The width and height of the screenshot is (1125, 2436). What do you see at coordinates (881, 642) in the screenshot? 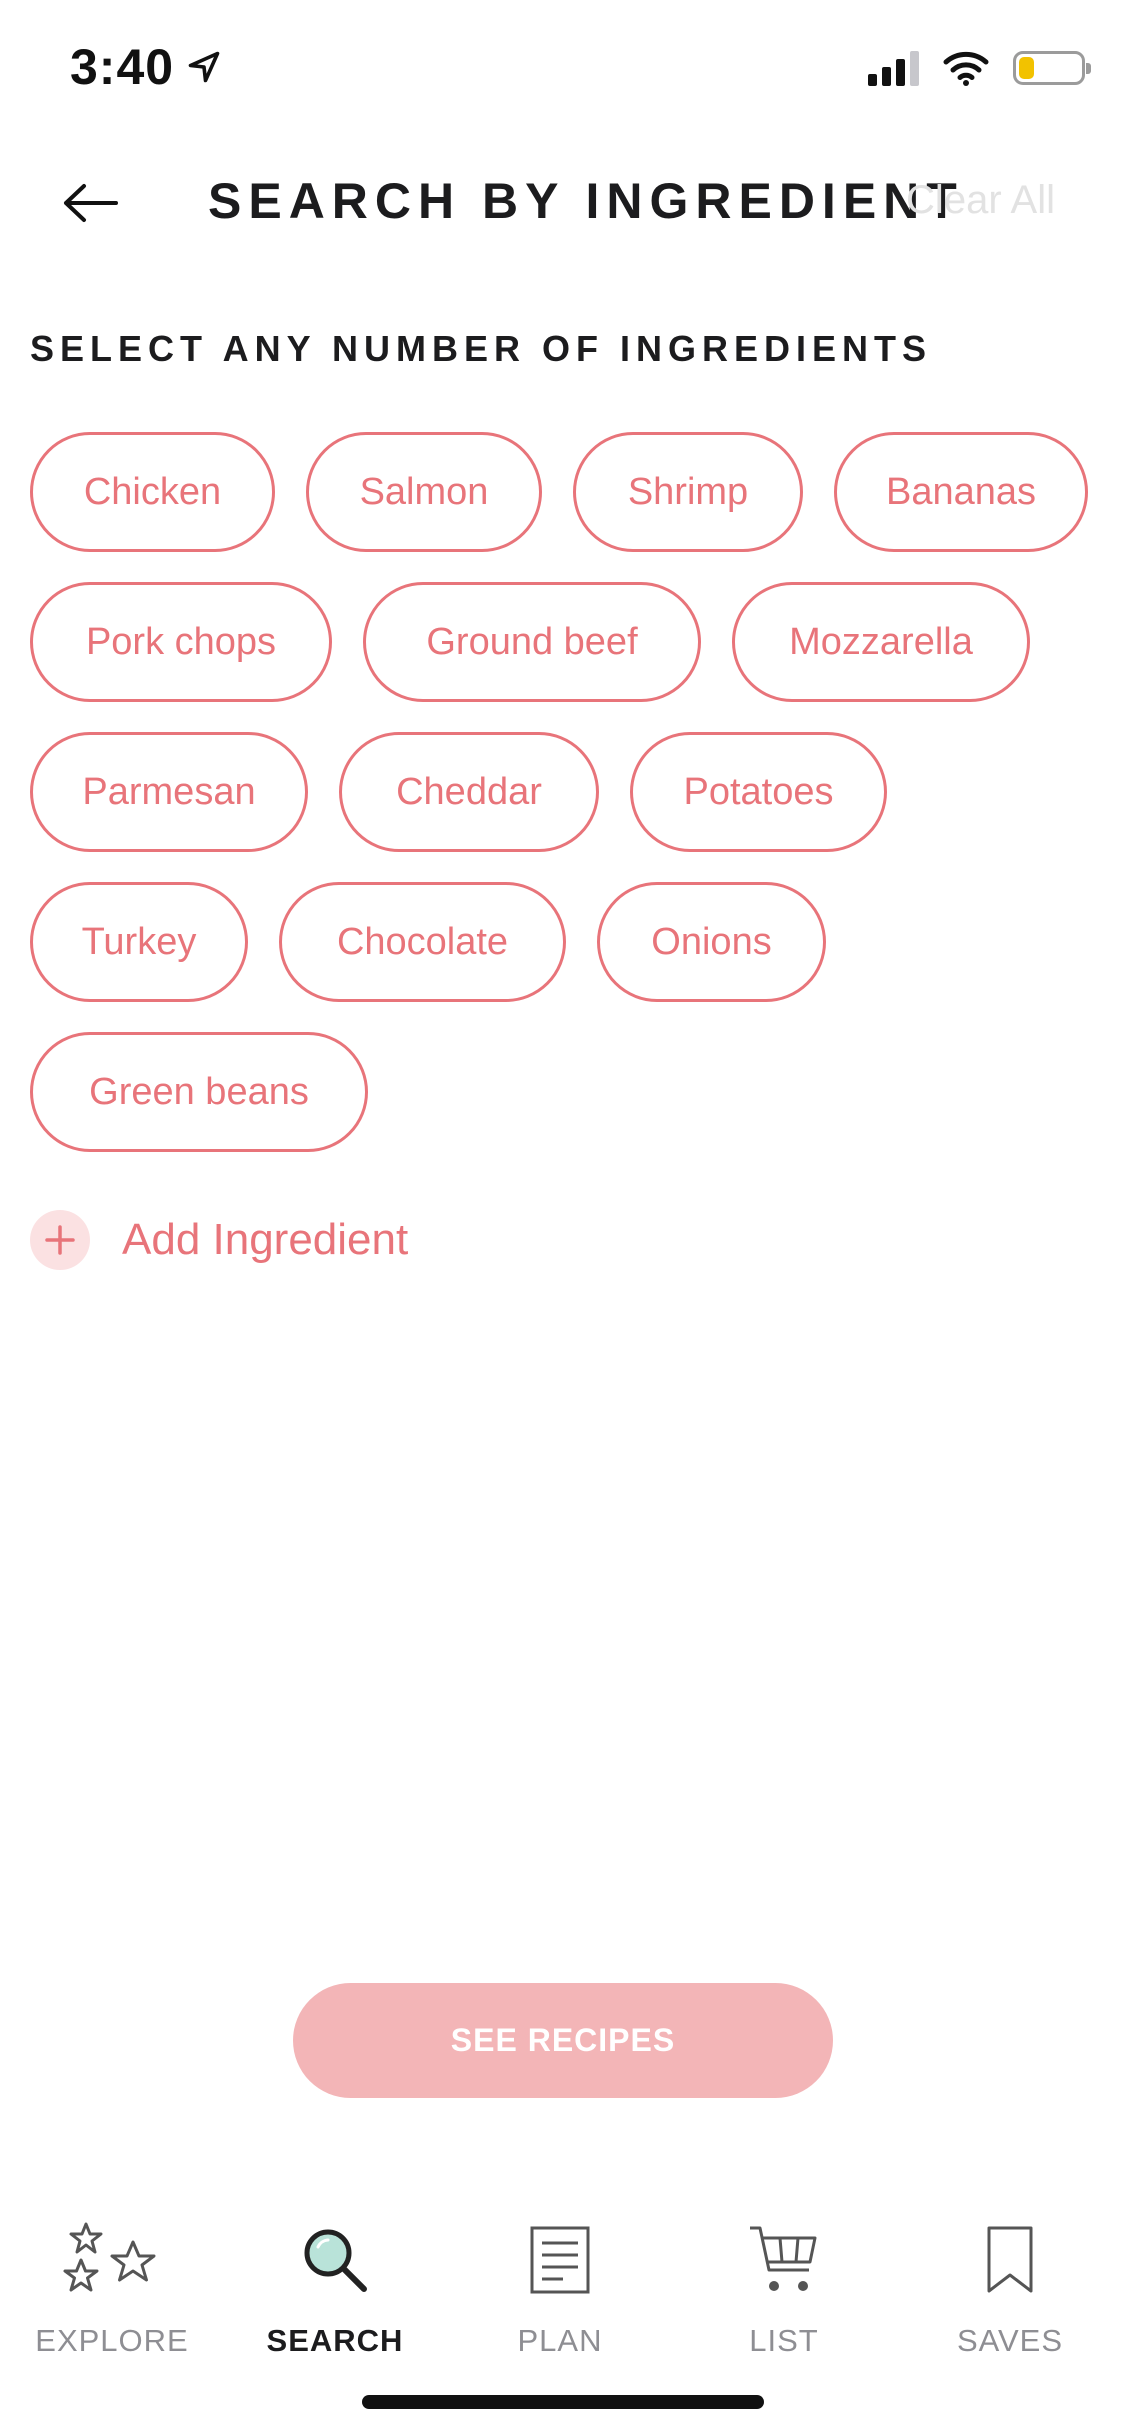
I see `ingredient-chip-mozzarella: Mozzarella` at bounding box center [881, 642].